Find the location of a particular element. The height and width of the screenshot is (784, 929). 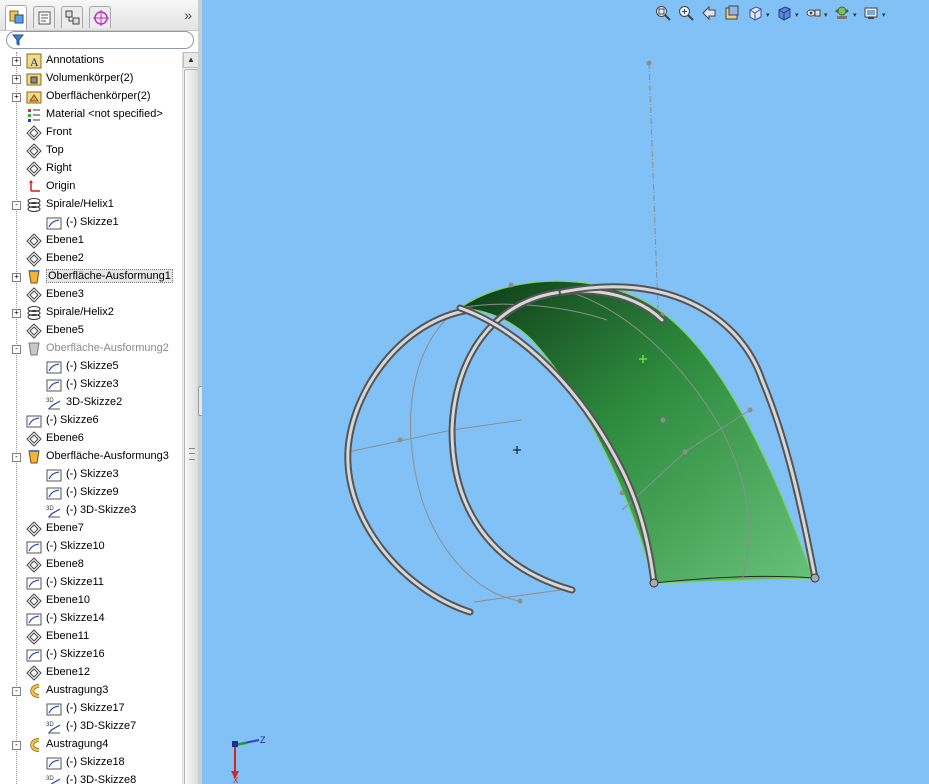

tree-item: (-) Skizze17 is located at coordinates (91, 709).